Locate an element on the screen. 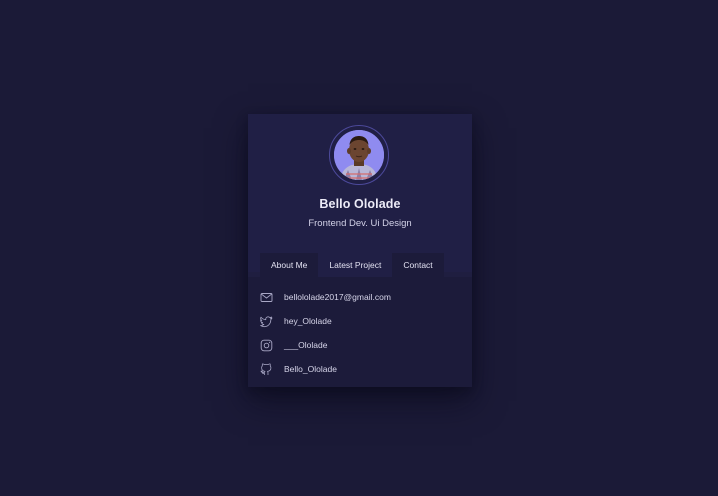 The height and width of the screenshot is (496, 718). avatar-photo is located at coordinates (359, 155).